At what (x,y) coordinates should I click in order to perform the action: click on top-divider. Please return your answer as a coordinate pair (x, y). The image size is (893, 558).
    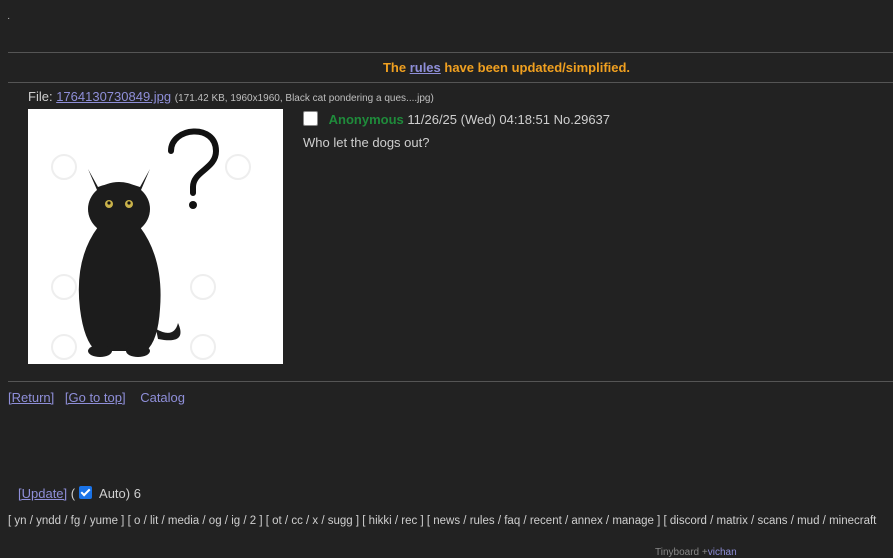
    Looking at the image, I should click on (450, 52).